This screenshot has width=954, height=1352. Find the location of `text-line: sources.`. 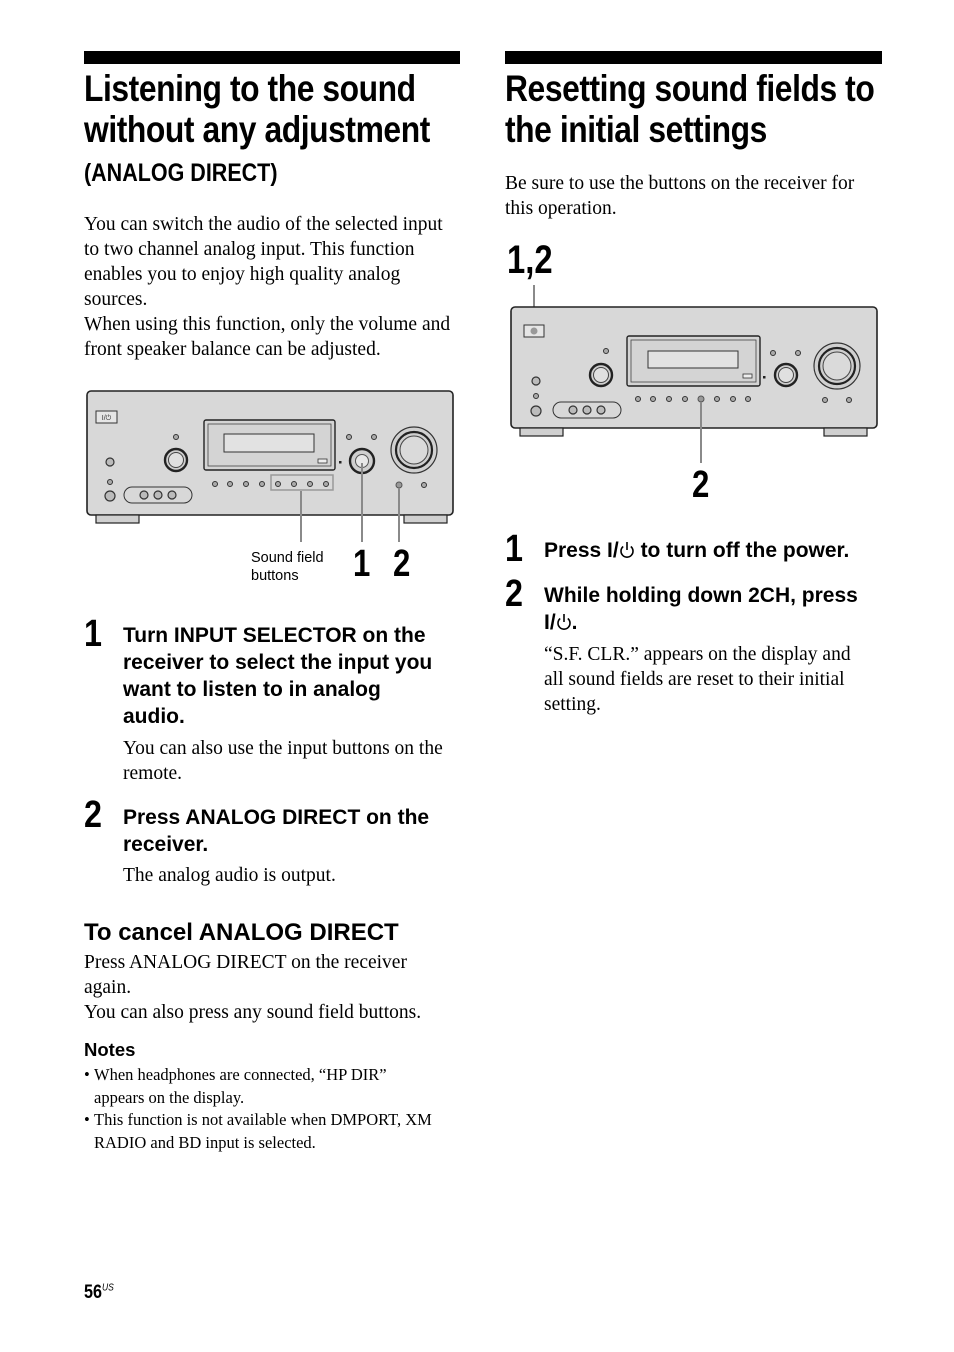

text-line: sources. is located at coordinates (116, 299).